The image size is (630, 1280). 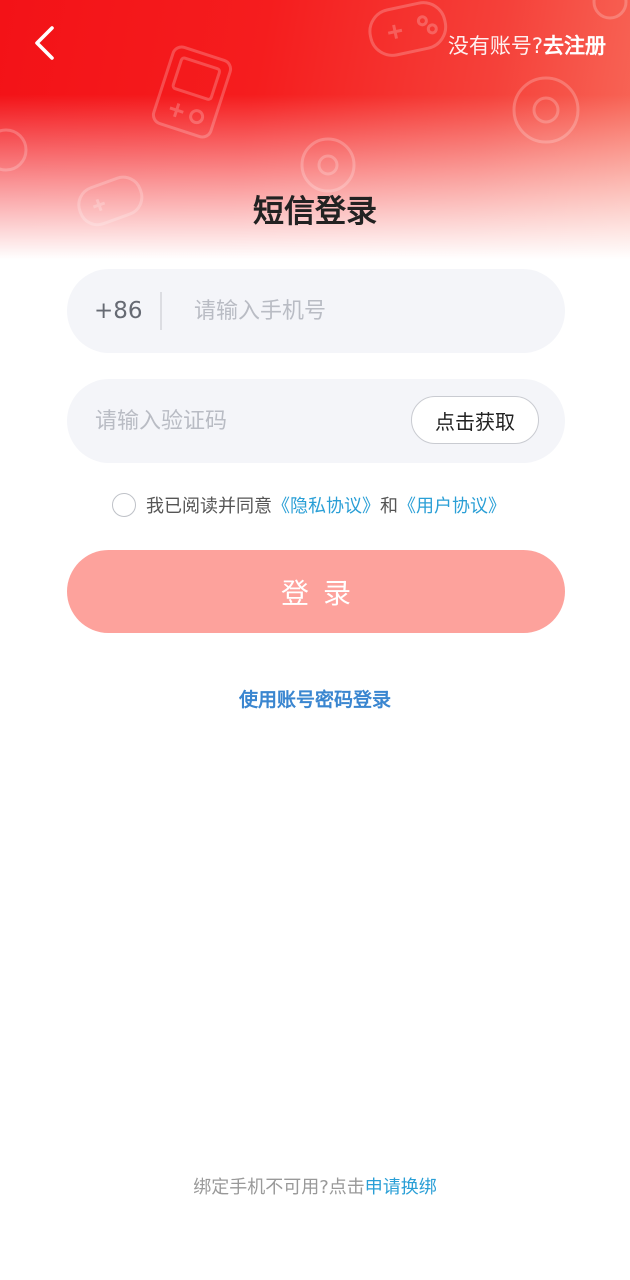 I want to click on back-arrow-icon, so click(x=44, y=43).